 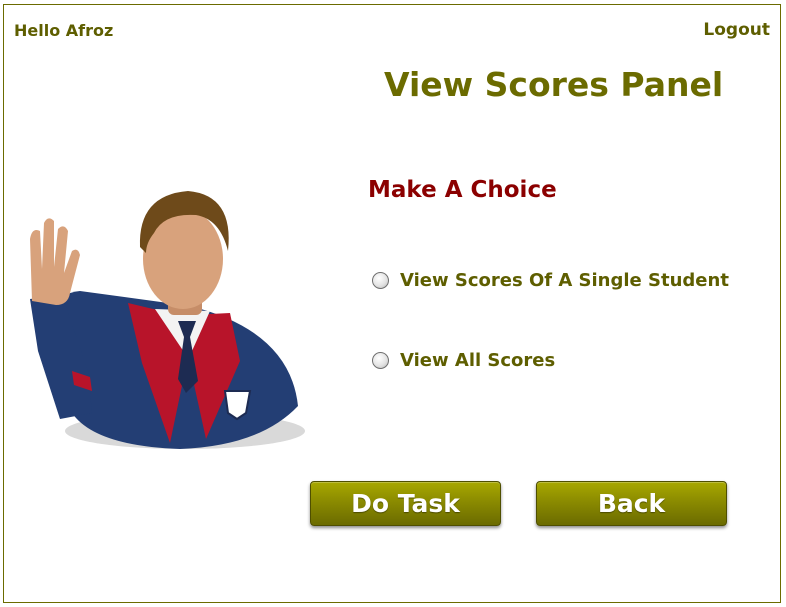 What do you see at coordinates (736, 30) in the screenshot?
I see `logout-link: Logout` at bounding box center [736, 30].